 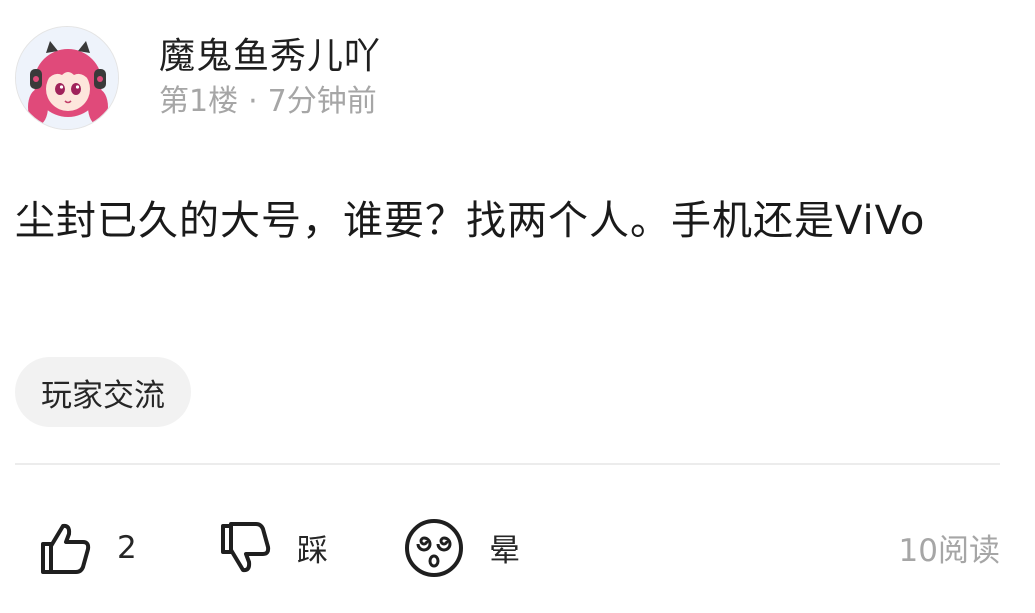 I want to click on divider, so click(x=507, y=464).